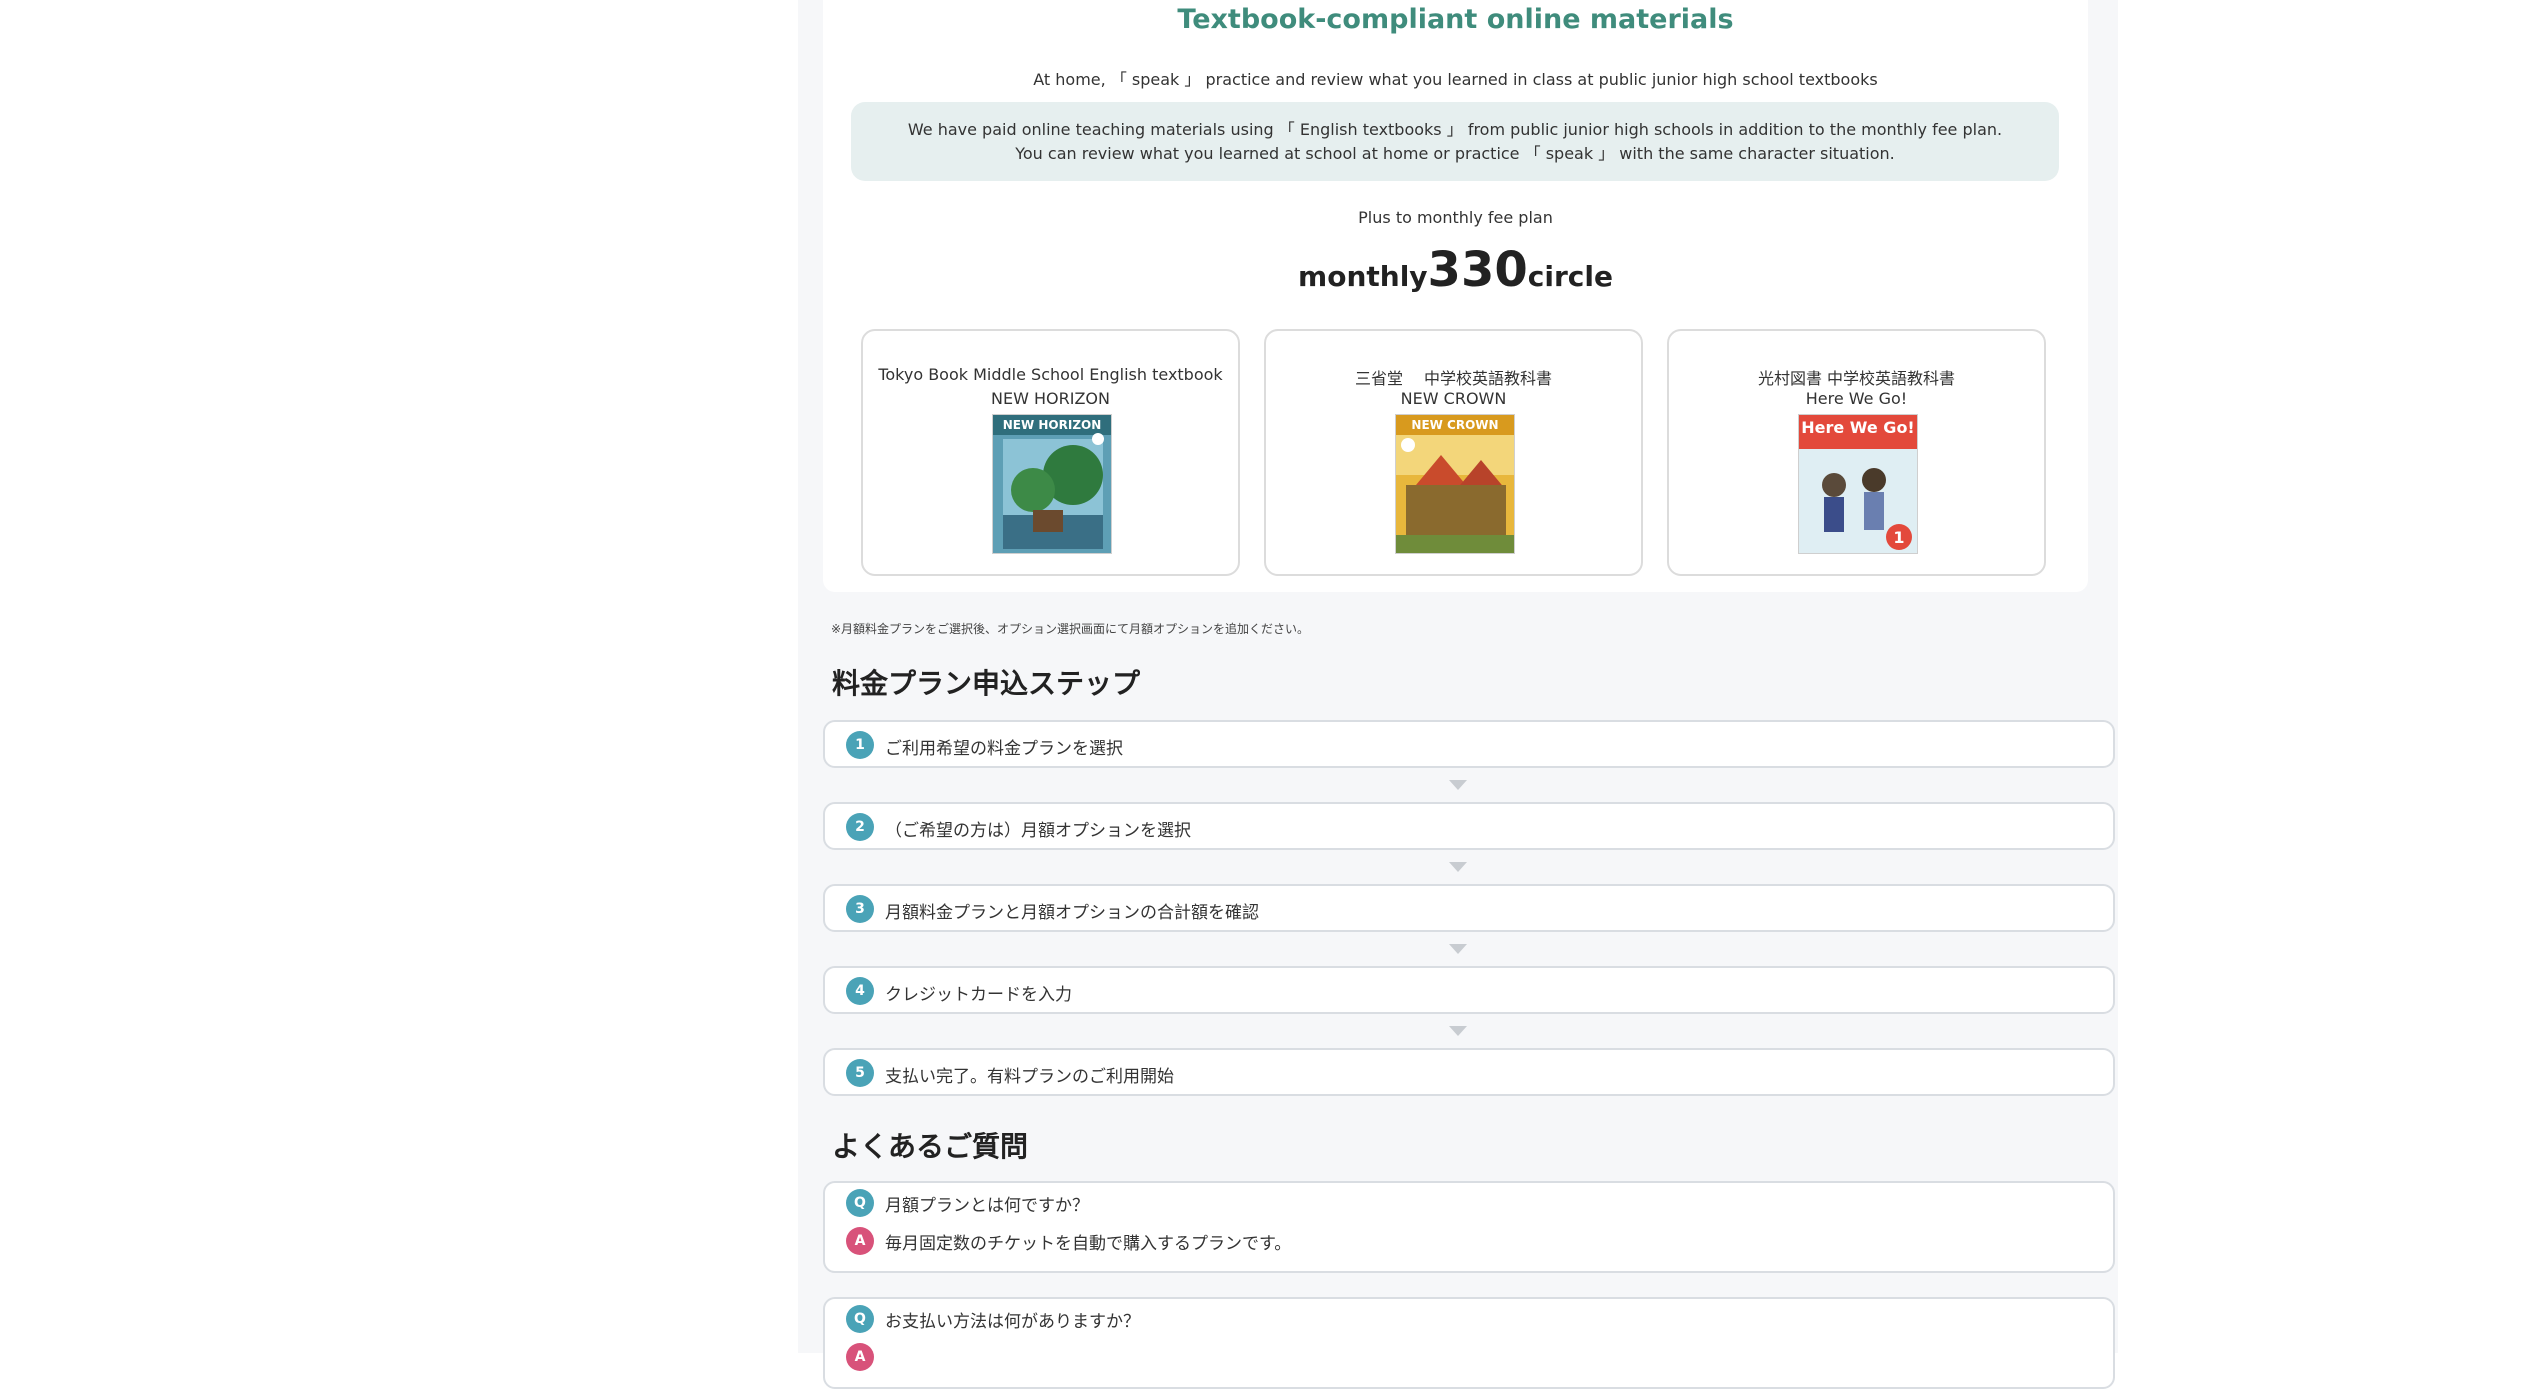 Image resolution: width=2532 pixels, height=1389 pixels. I want to click on book-cover-new-crown: NEW CROWN, so click(1455, 484).